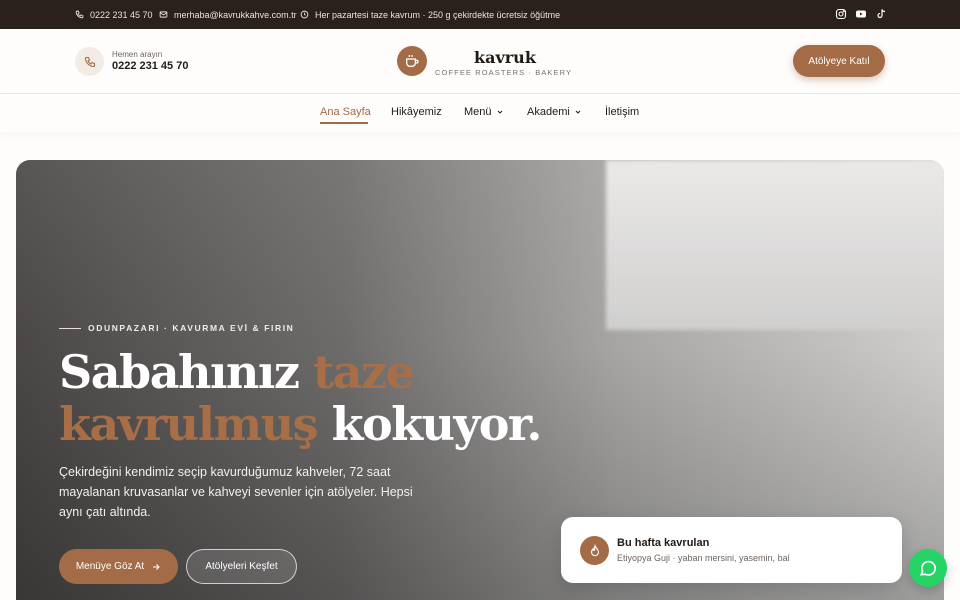 The width and height of the screenshot is (960, 600). I want to click on mail-icon, so click(163, 14).